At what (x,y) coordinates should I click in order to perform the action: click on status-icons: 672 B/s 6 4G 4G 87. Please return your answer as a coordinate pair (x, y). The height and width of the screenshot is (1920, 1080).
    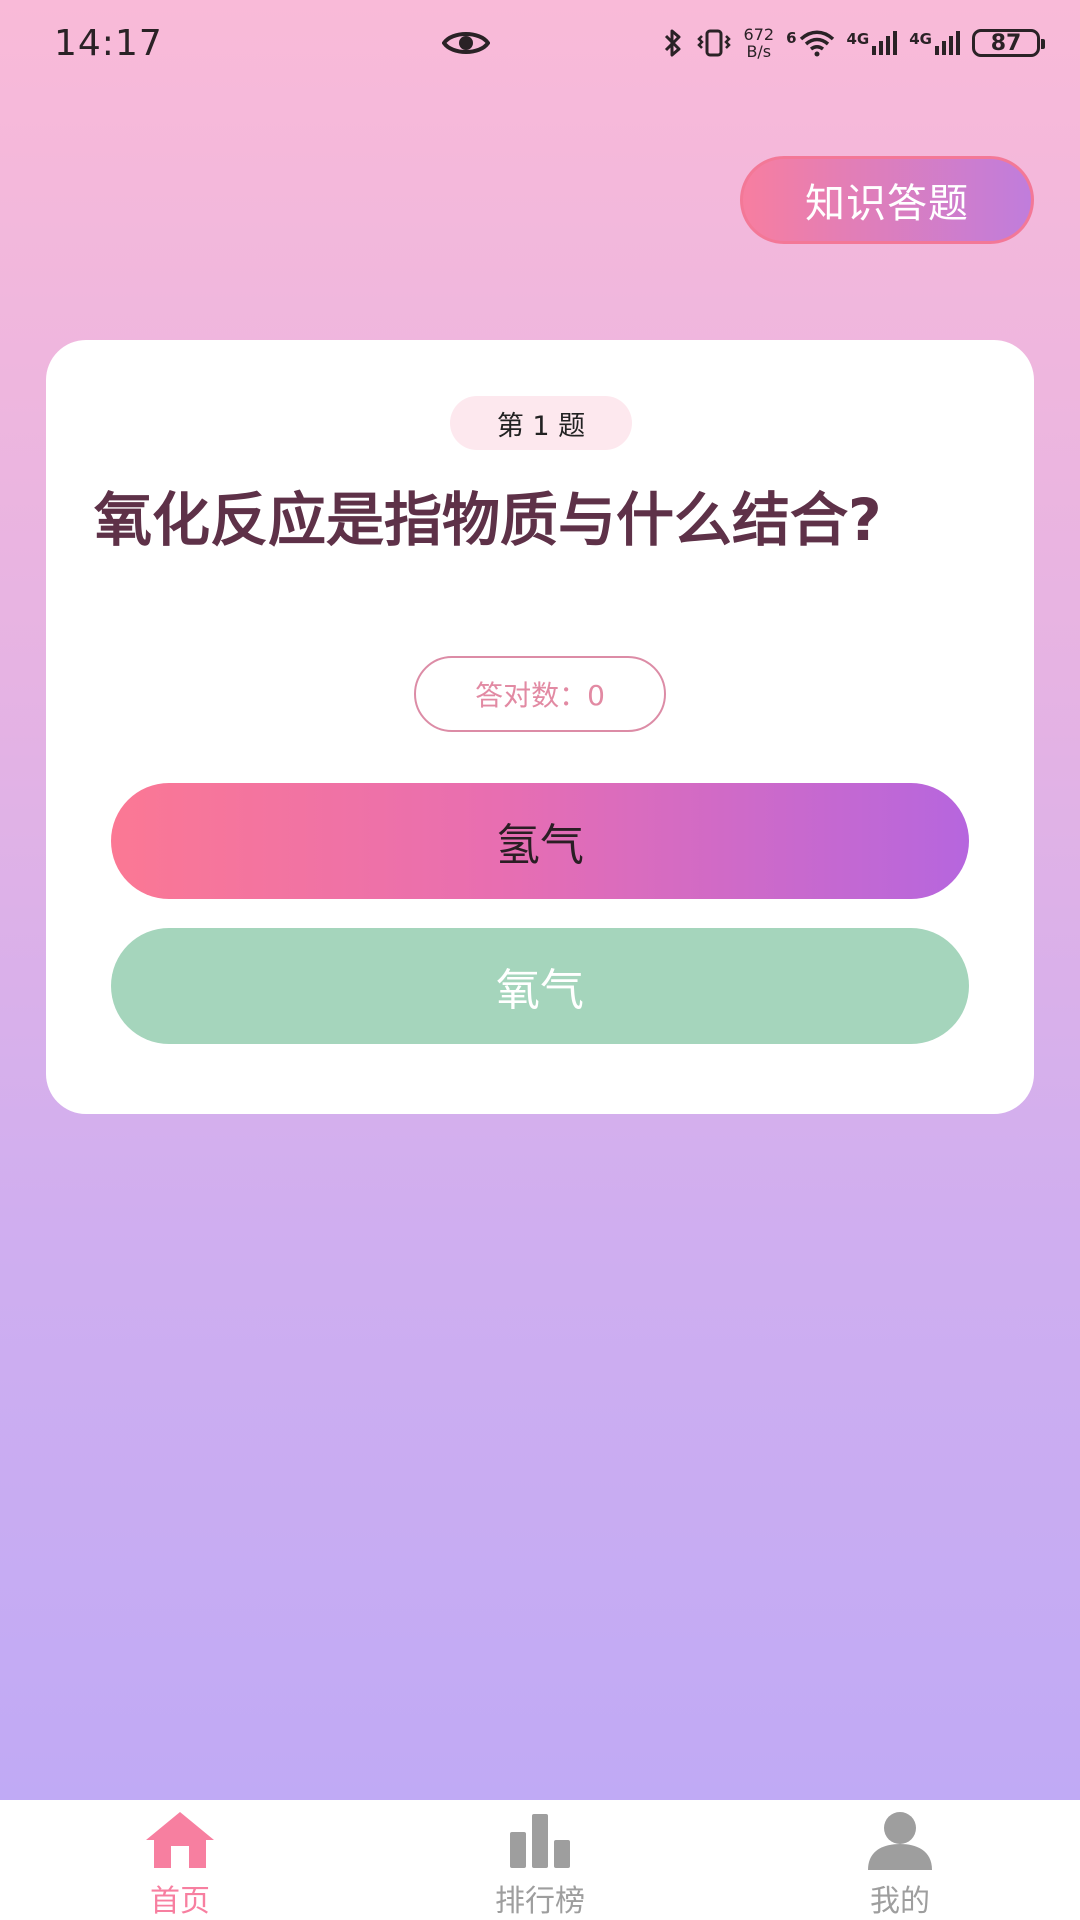
    Looking at the image, I should click on (853, 43).